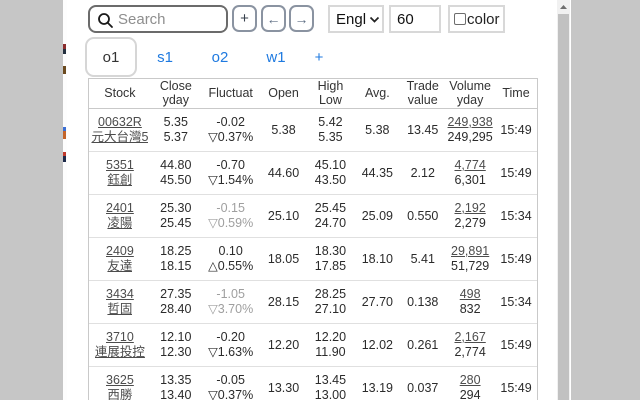  What do you see at coordinates (374, 19) in the screenshot?
I see `chevron-down-icon` at bounding box center [374, 19].